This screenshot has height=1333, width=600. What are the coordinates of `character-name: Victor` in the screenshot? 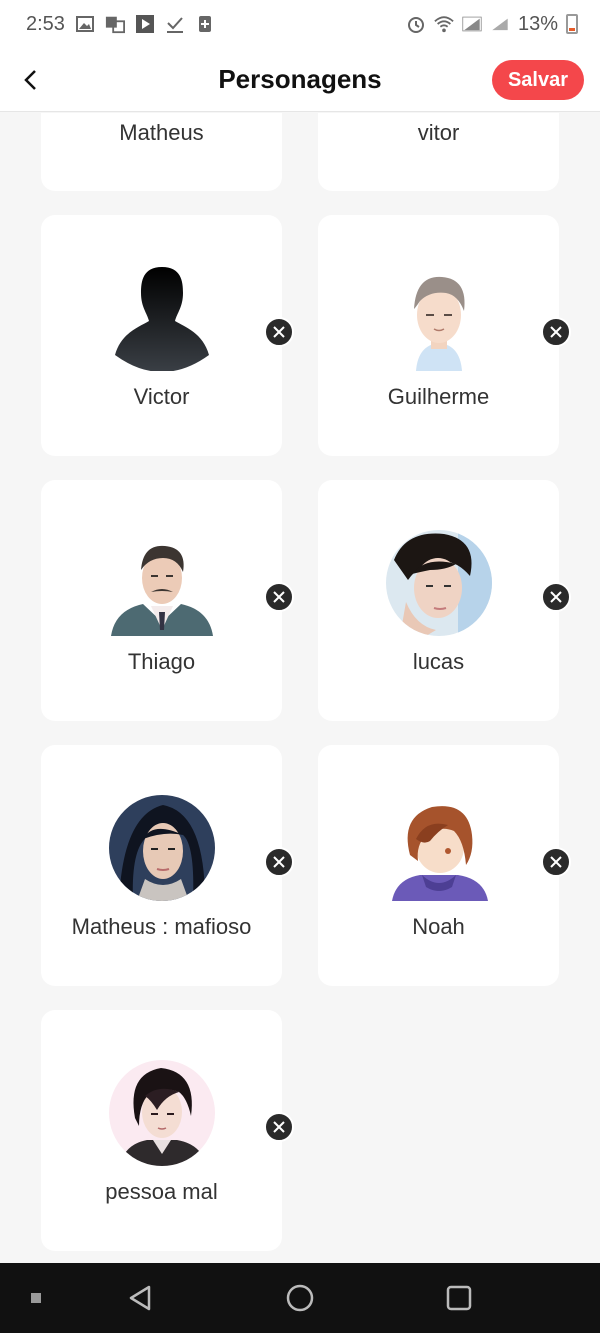 It's located at (161, 396).